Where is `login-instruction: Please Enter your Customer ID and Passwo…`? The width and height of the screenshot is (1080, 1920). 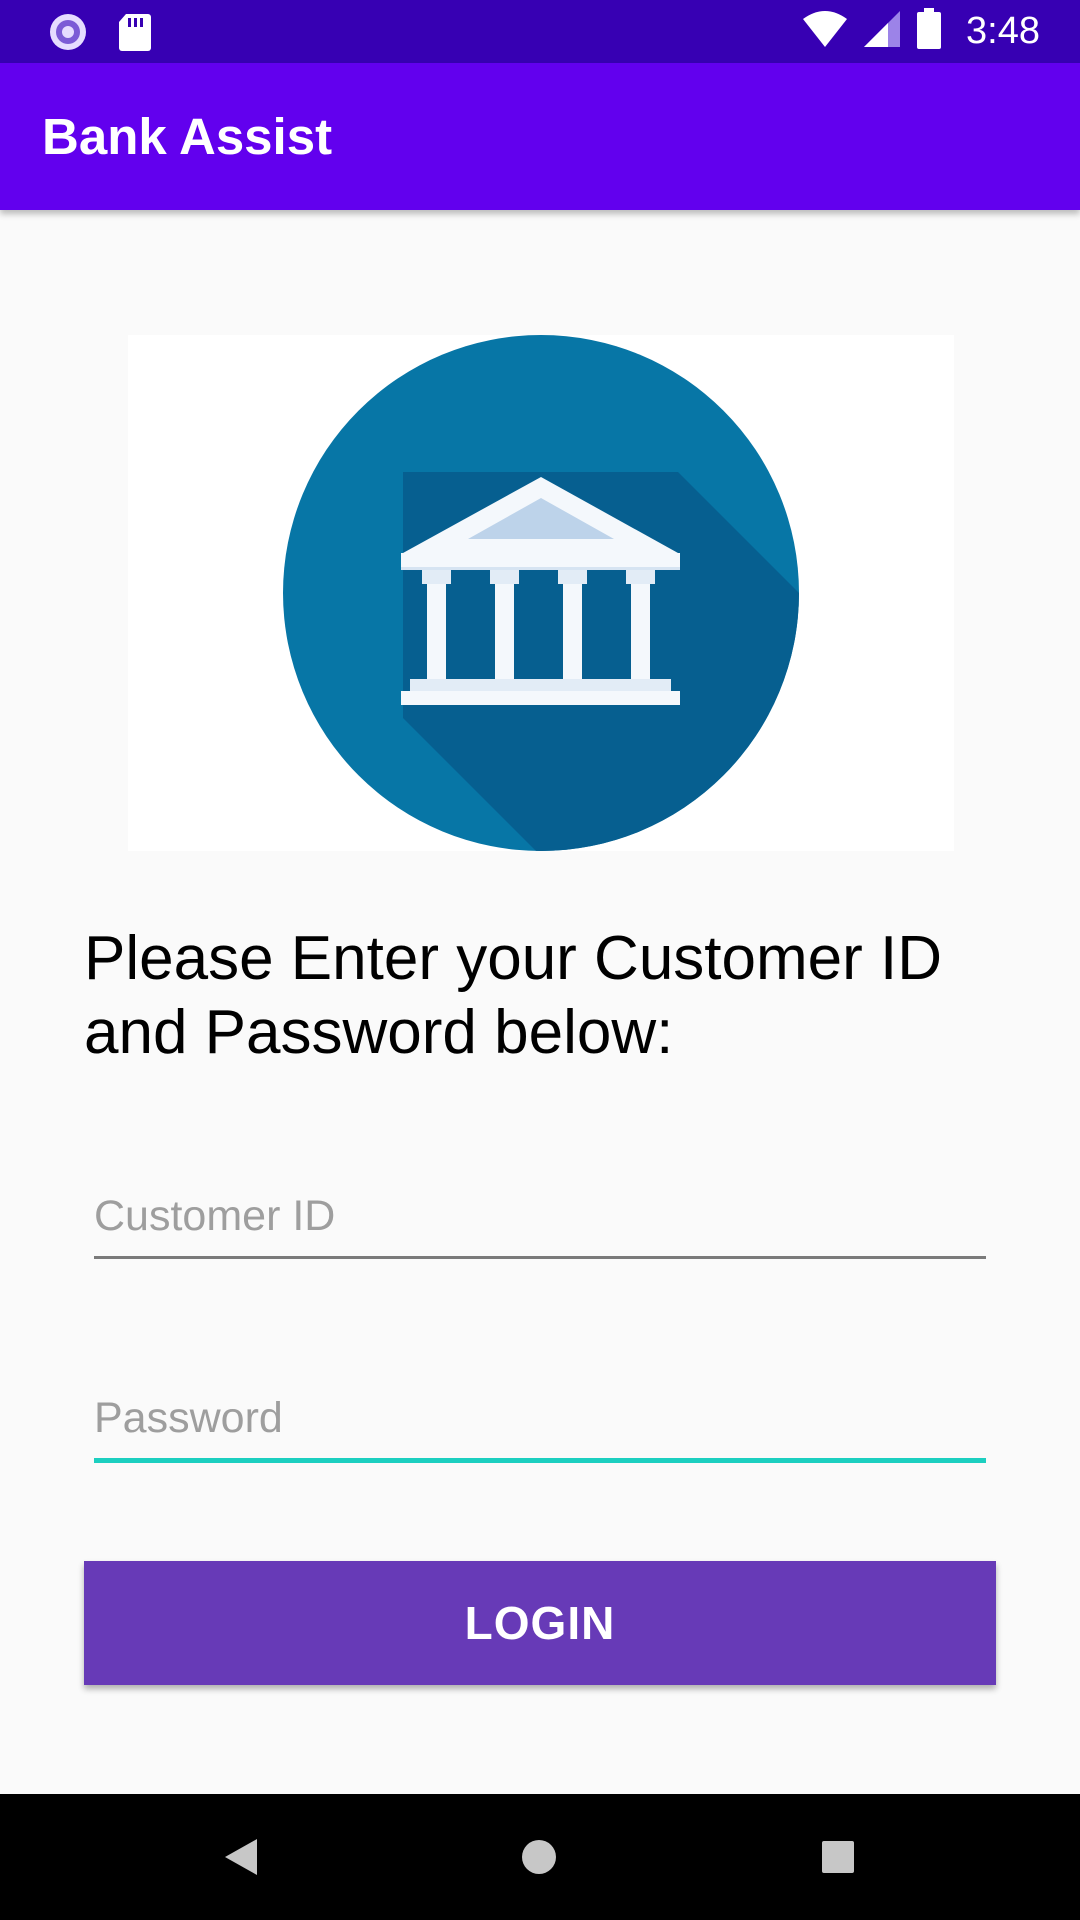 login-instruction: Please Enter your Customer ID and Passwo… is located at coordinates (513, 995).